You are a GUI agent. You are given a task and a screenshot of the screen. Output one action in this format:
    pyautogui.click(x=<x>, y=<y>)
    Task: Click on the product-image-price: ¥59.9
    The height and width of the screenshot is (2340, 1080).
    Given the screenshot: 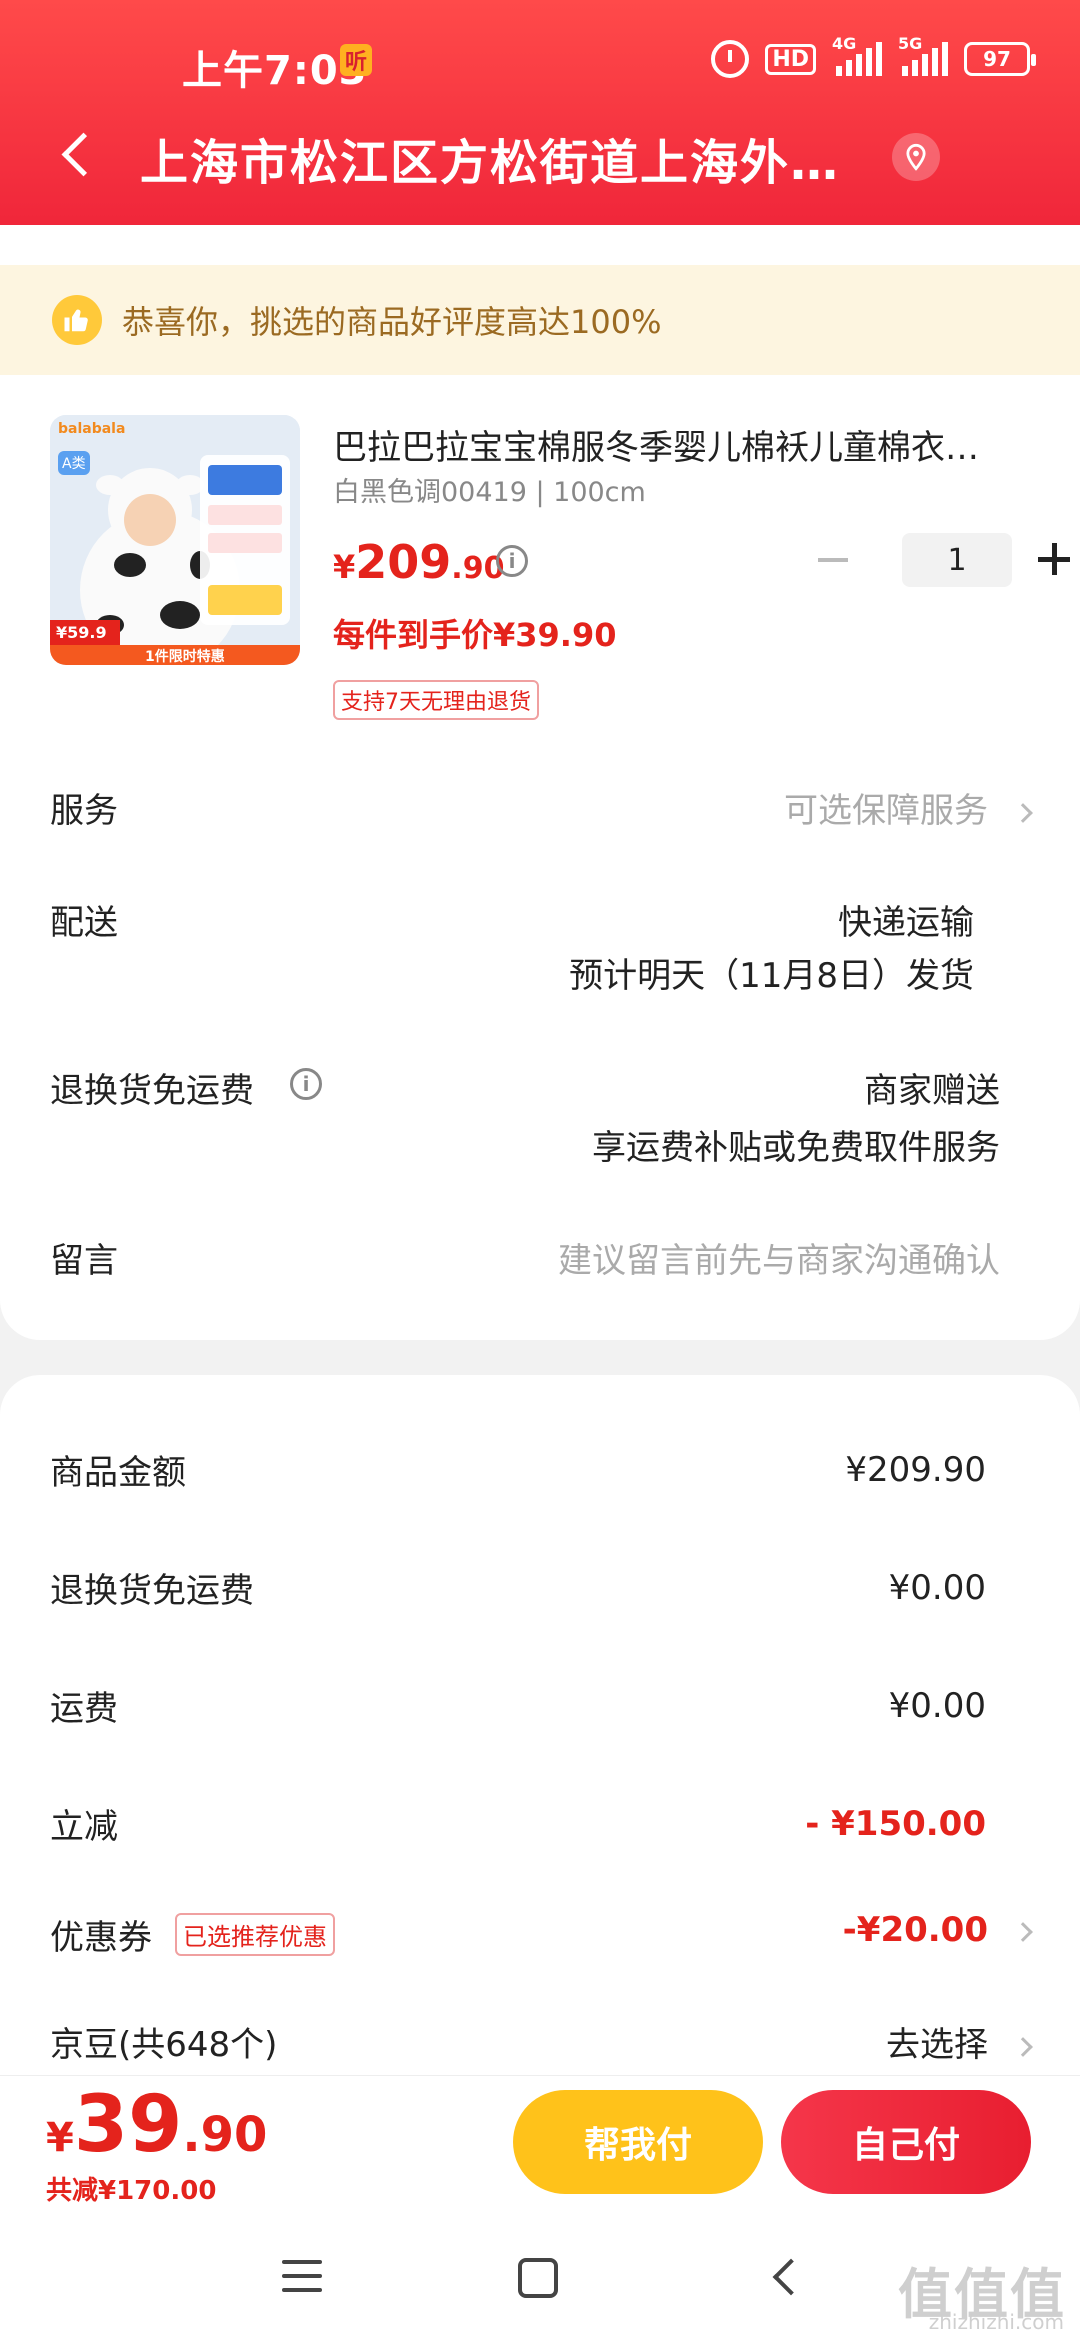 What is the action you would take?
    pyautogui.click(x=81, y=632)
    